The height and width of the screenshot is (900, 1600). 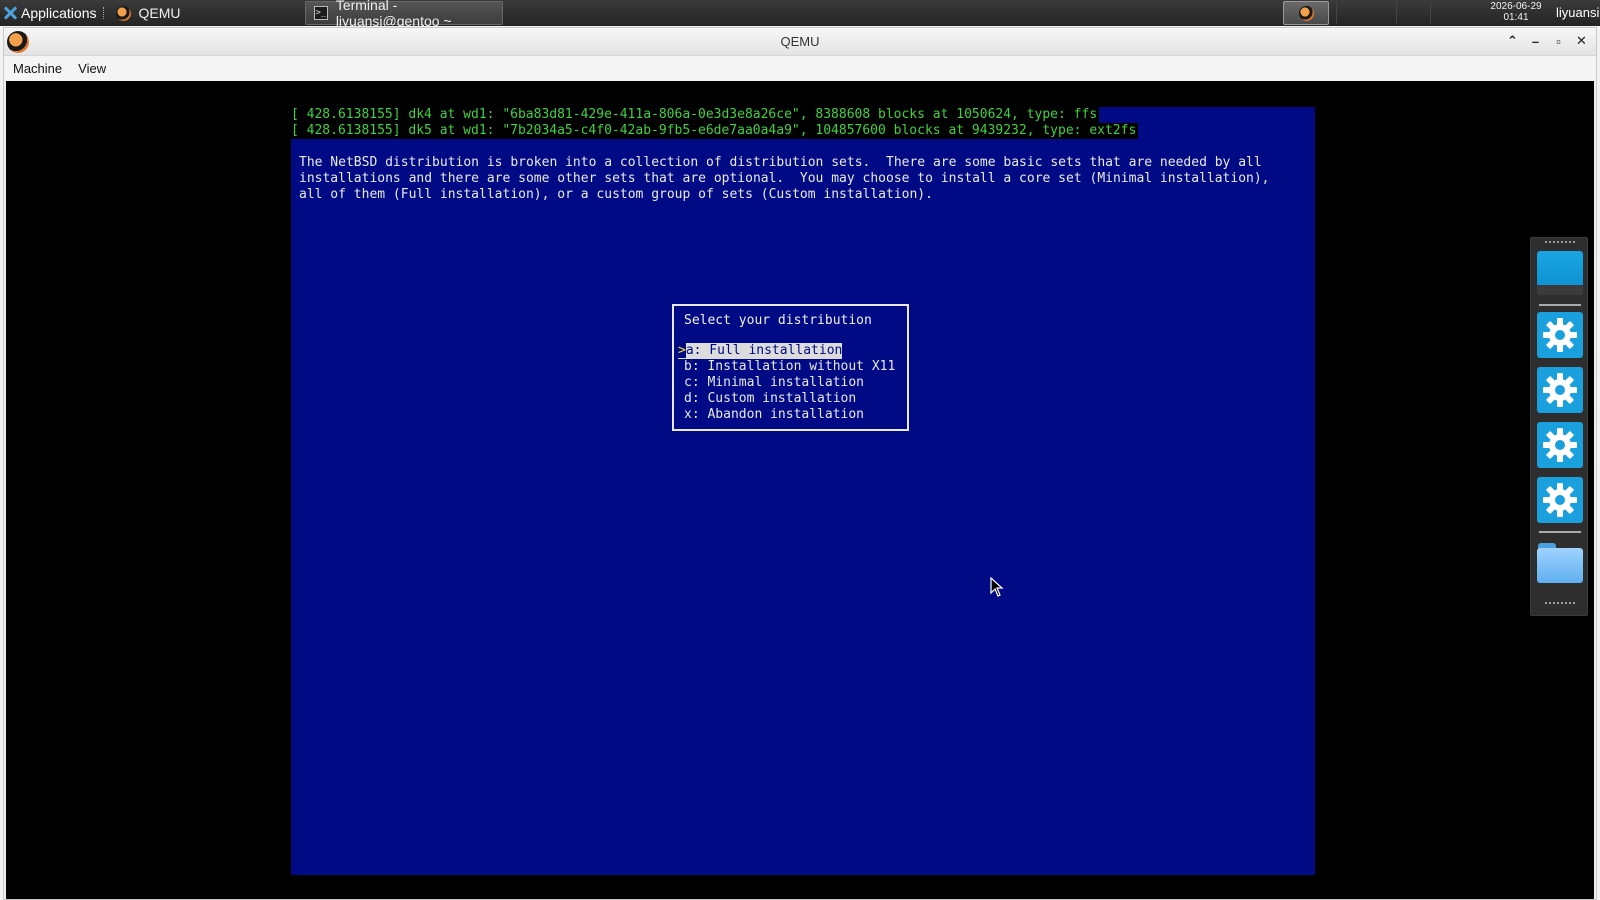 What do you see at coordinates (393, 14) in the screenshot?
I see `taskbar-item-label: Terminal - liyuansi@gentoo ~` at bounding box center [393, 14].